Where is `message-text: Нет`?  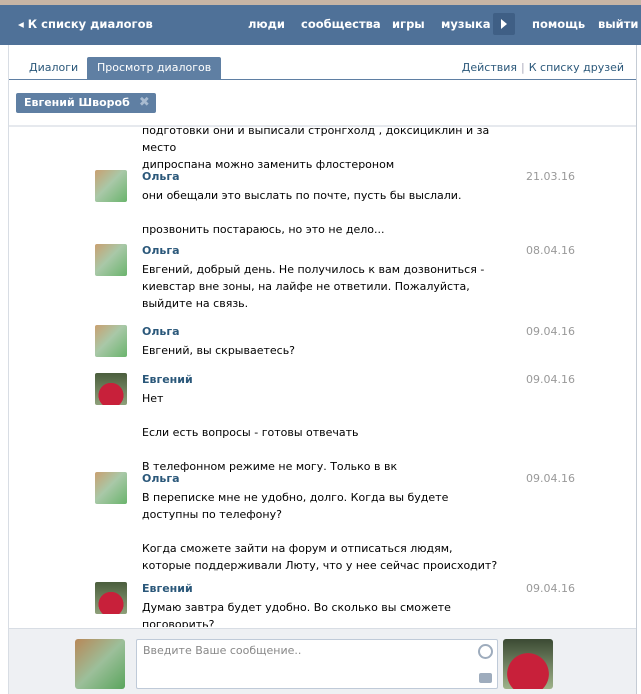 message-text: Нет is located at coordinates (153, 398).